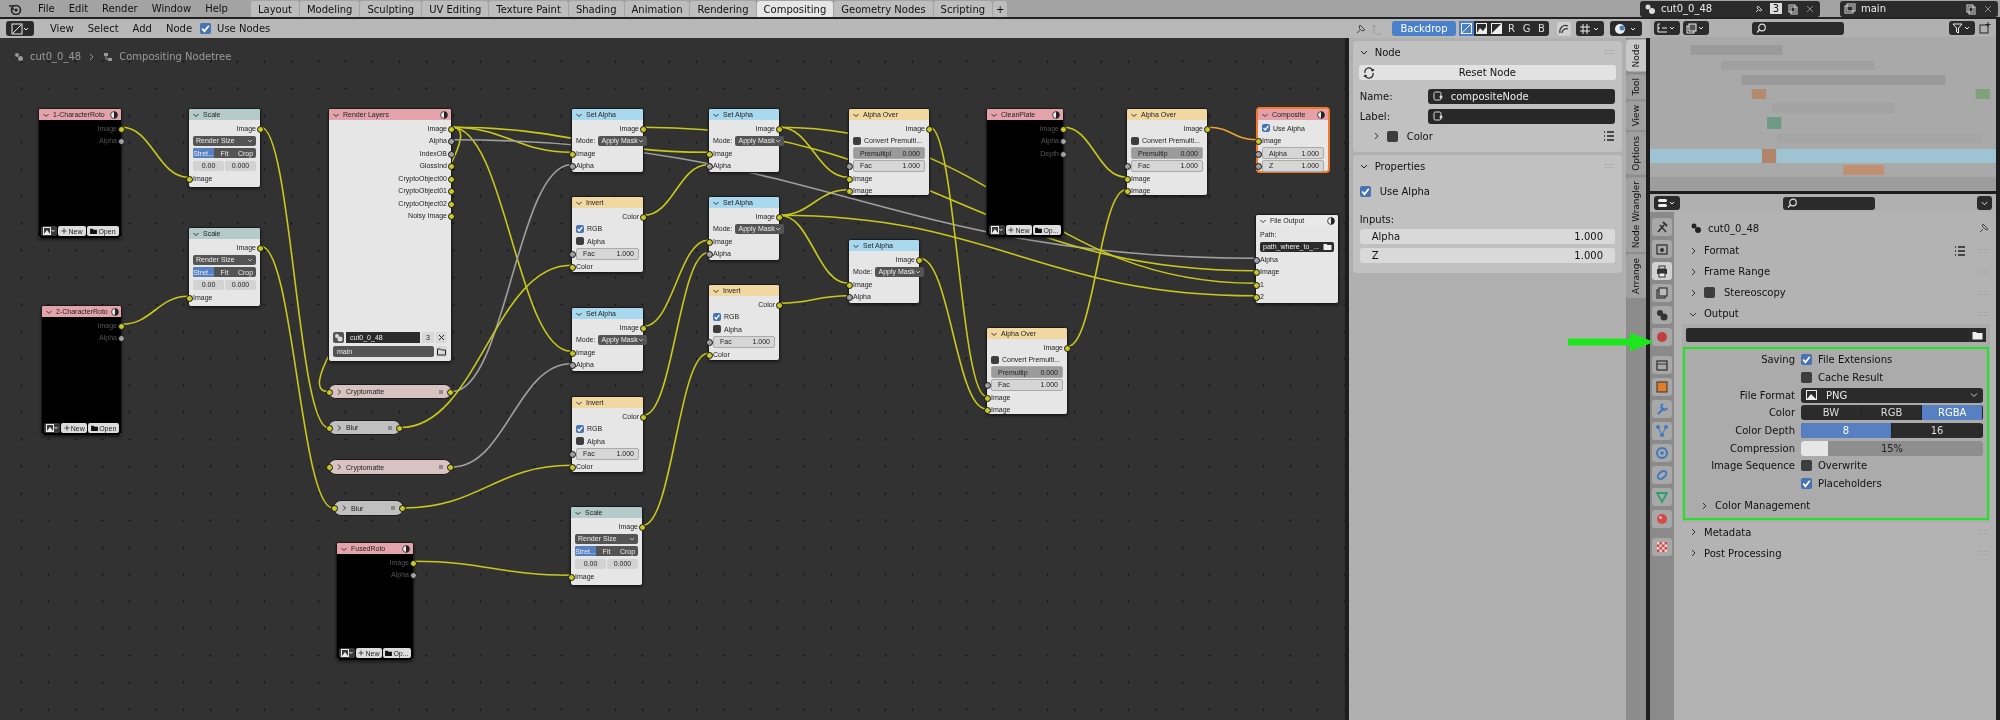 This screenshot has height=720, width=2000. What do you see at coordinates (62, 28) in the screenshot?
I see `menu-item: View` at bounding box center [62, 28].